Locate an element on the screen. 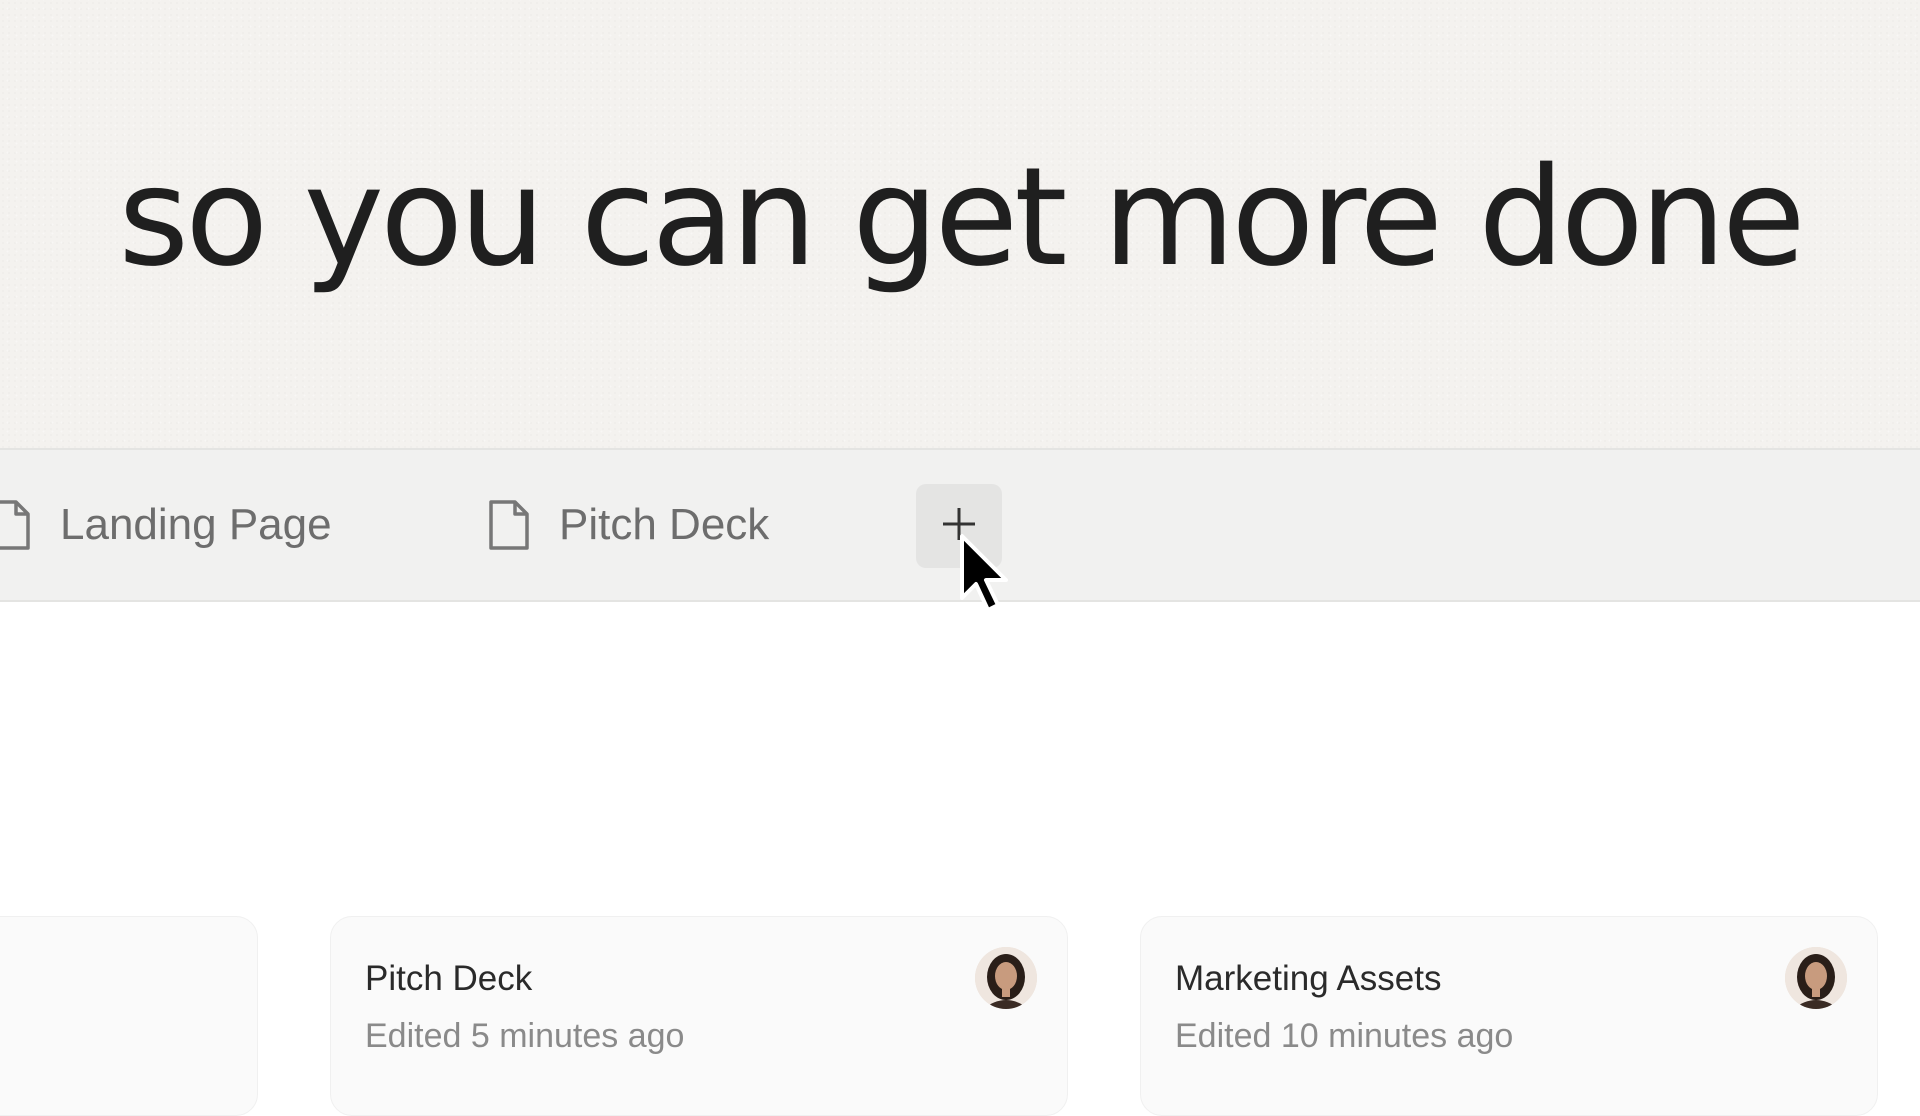  plus-icon is located at coordinates (959, 526).